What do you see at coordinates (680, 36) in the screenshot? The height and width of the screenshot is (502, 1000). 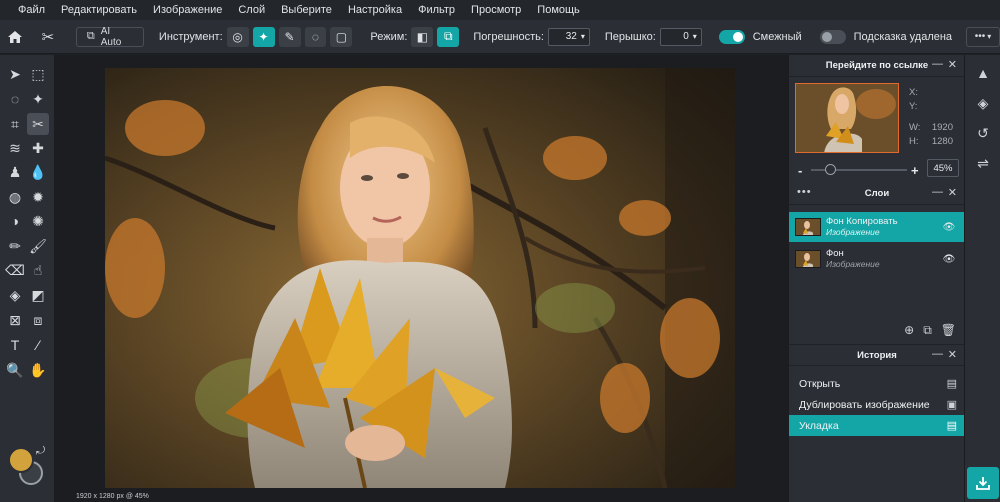 I see `feather-field: 0 ▾` at bounding box center [680, 36].